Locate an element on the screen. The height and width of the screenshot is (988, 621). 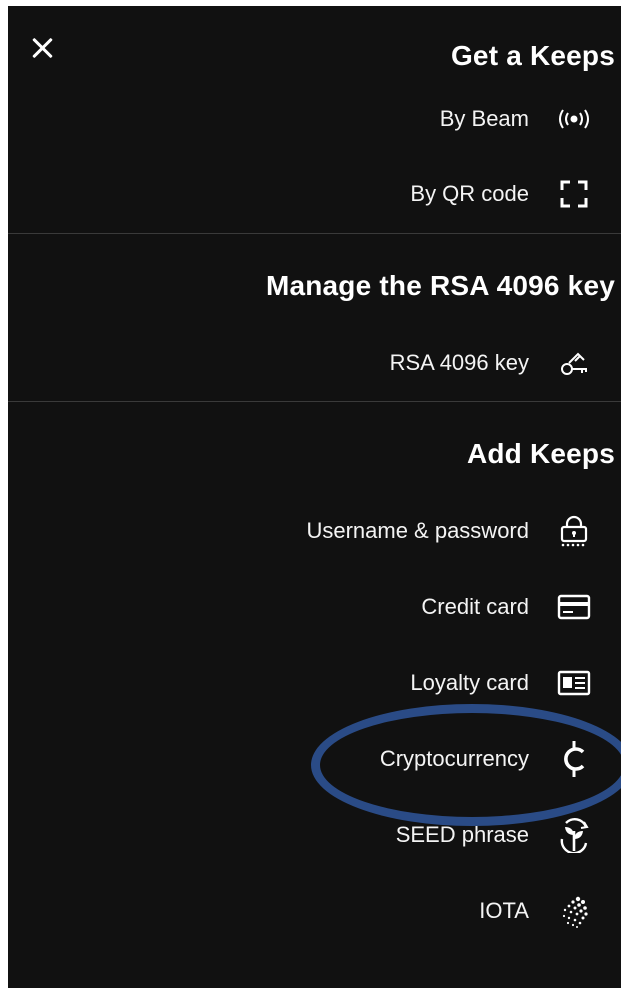
menu-item-seed-phrase: SEED phrase is located at coordinates (508, 835).